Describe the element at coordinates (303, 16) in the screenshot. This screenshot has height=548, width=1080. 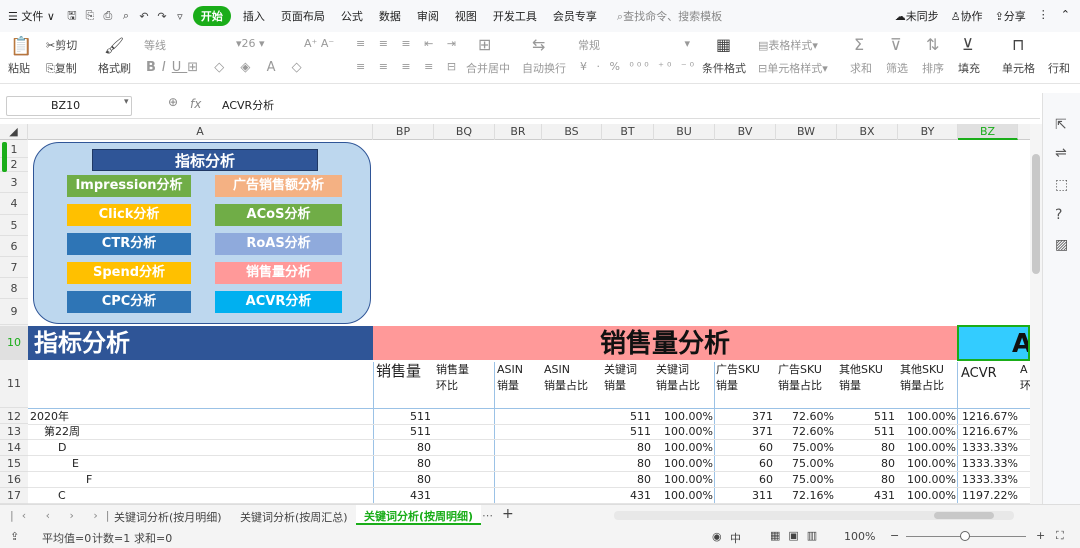
I see `tab-layout: 页面布局` at that location.